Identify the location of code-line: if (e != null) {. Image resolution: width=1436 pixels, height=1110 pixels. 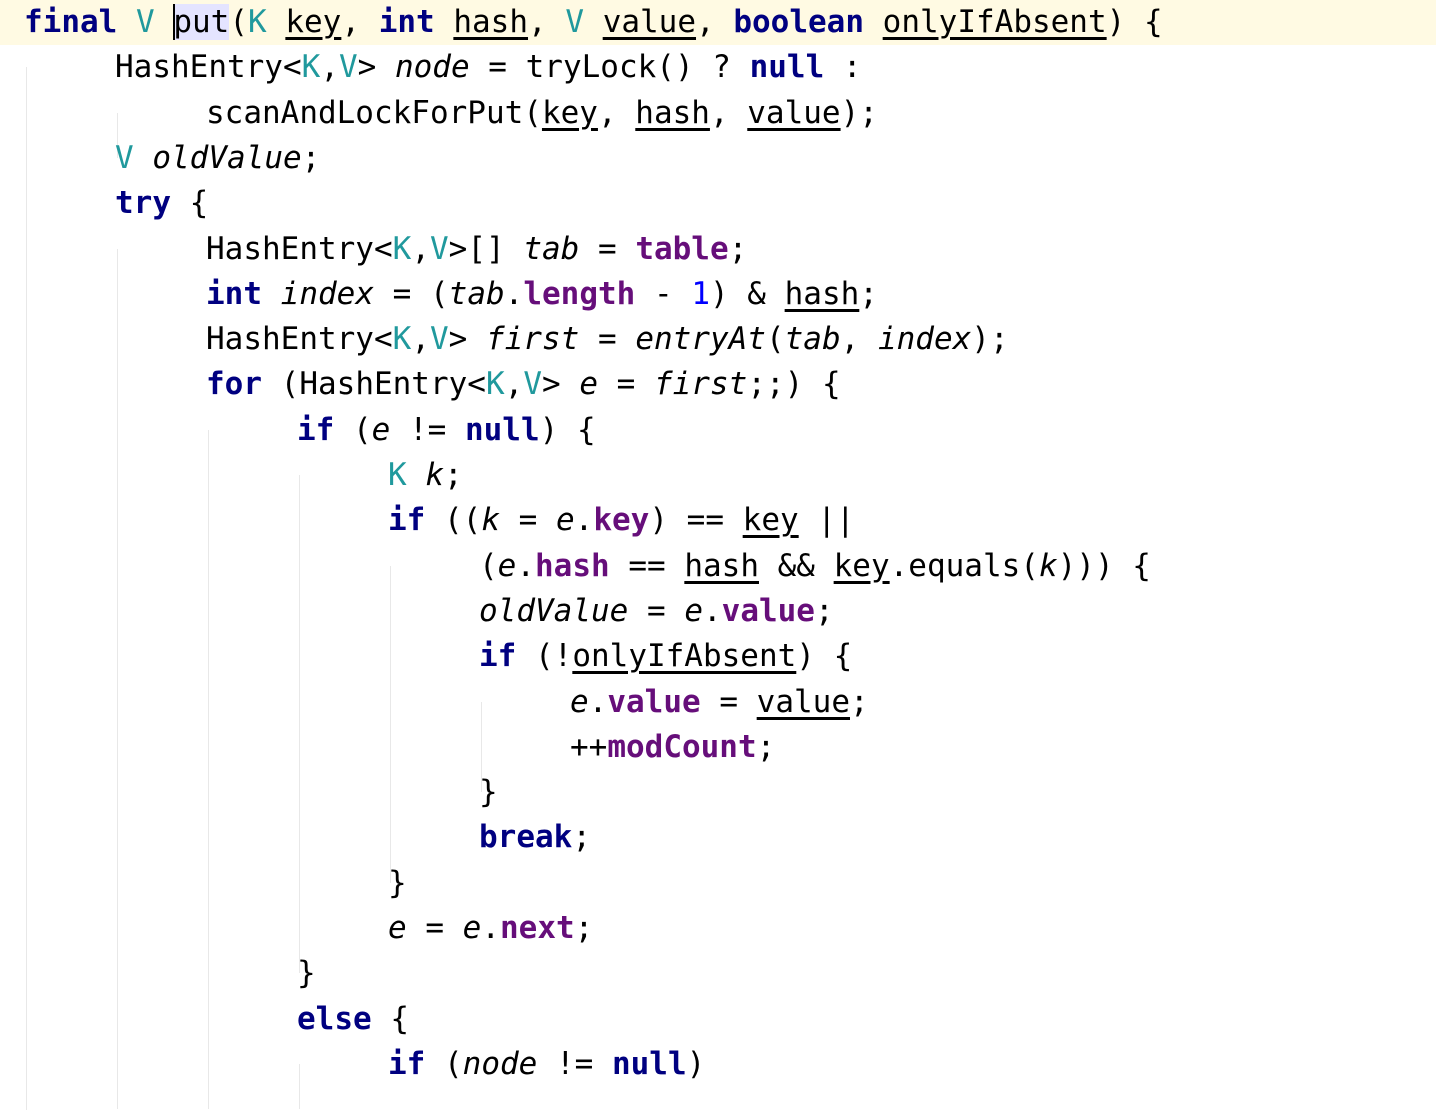
(718, 430).